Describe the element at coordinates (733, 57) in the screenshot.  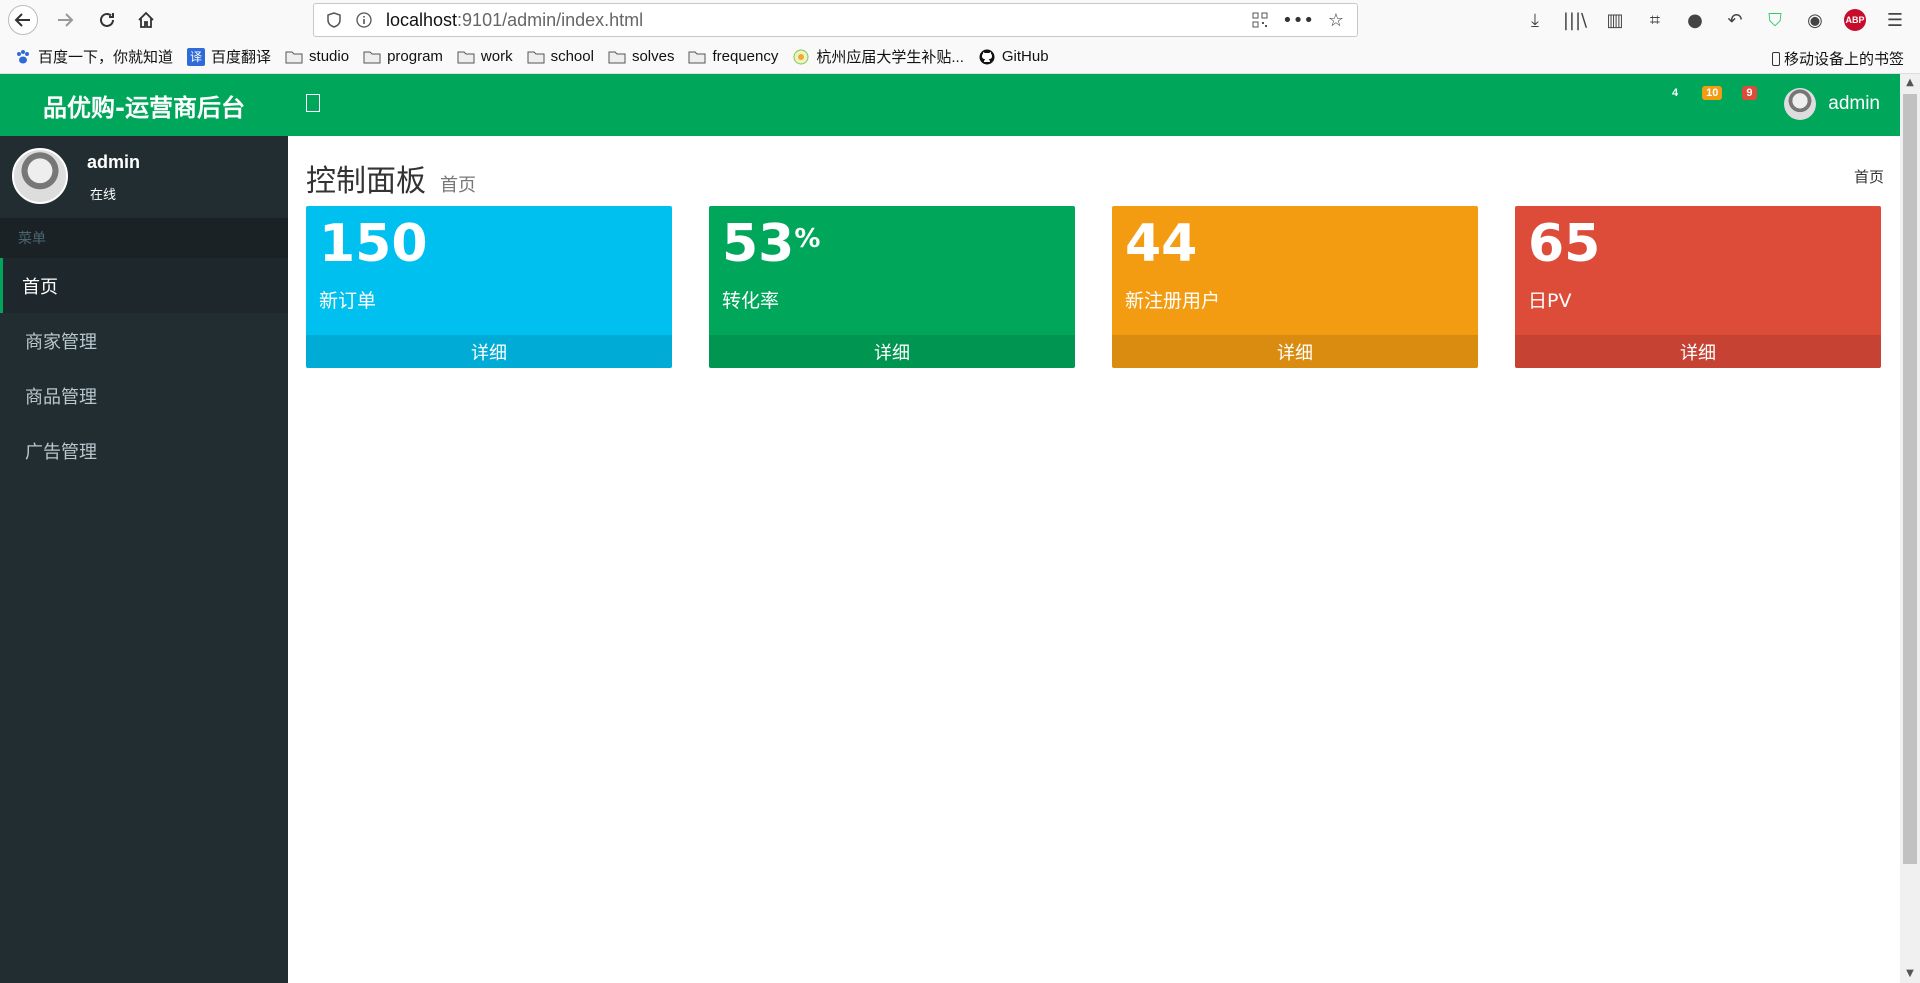
I see `bookmark-folder-frequency: frequency` at that location.